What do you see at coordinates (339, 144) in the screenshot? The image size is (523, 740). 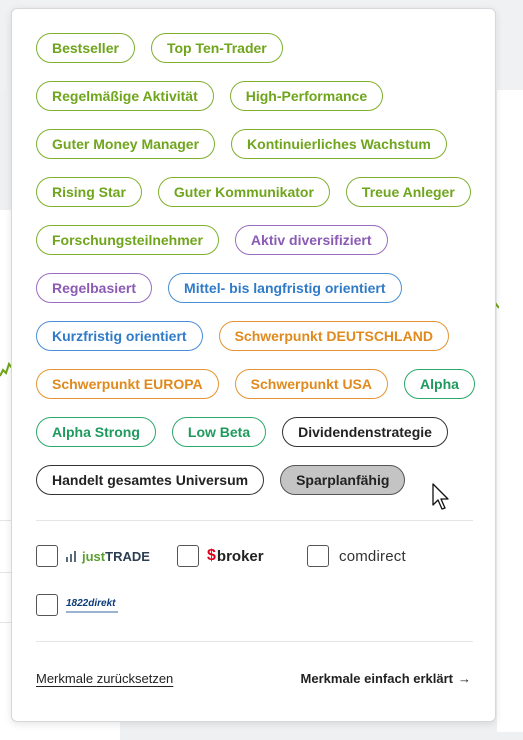 I see `chip-kontinuierliches-wachstum: Kontinuierliches Wachstum` at bounding box center [339, 144].